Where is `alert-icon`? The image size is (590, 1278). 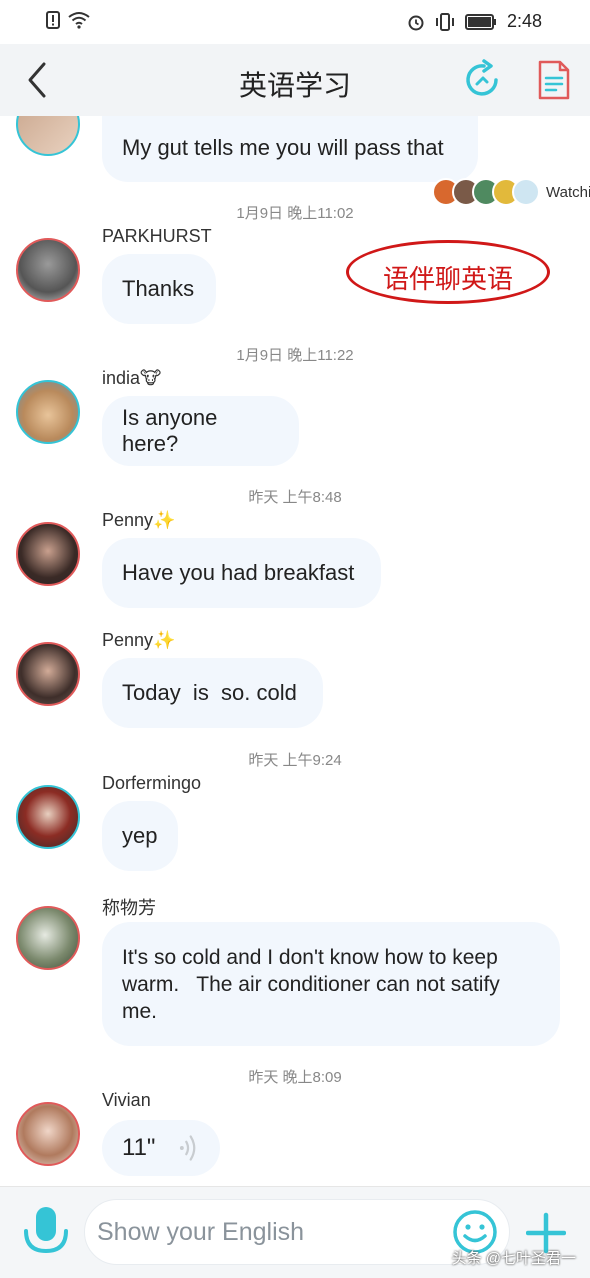
alert-icon is located at coordinates (53, 20).